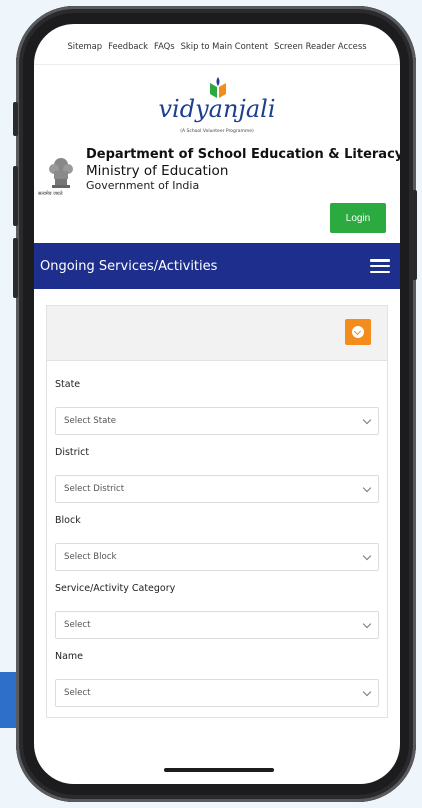 This screenshot has width=422, height=808. What do you see at coordinates (69, 656) in the screenshot?
I see `name-label: Name` at bounding box center [69, 656].